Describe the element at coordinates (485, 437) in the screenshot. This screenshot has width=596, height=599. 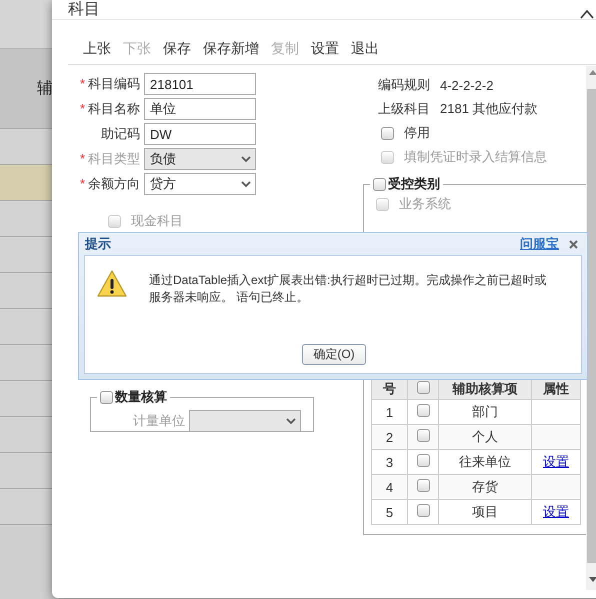
I see `table-cell: 个人` at that location.